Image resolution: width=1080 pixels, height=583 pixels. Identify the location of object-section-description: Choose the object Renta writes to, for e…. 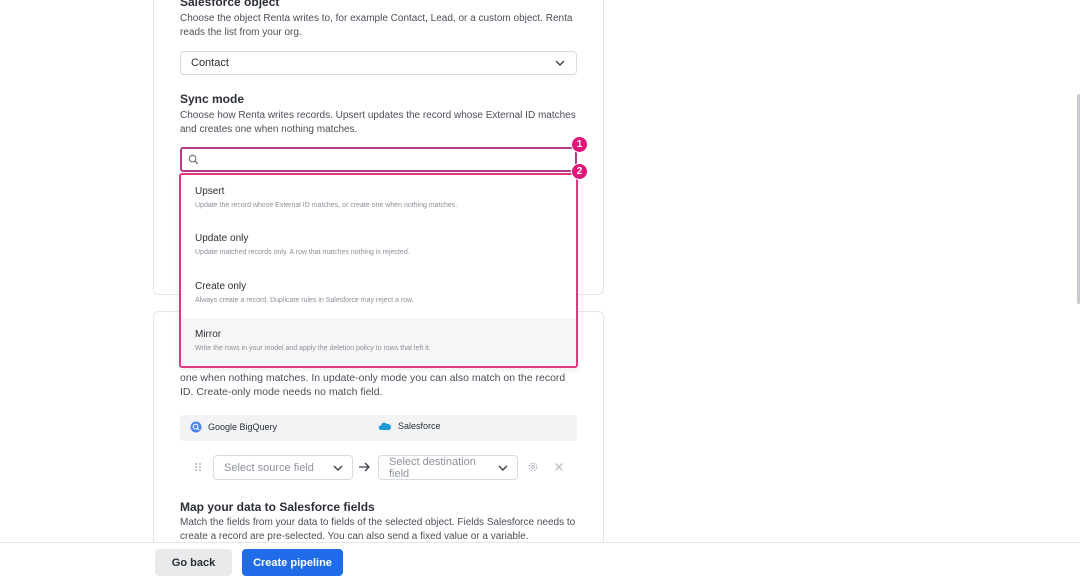
(376, 25).